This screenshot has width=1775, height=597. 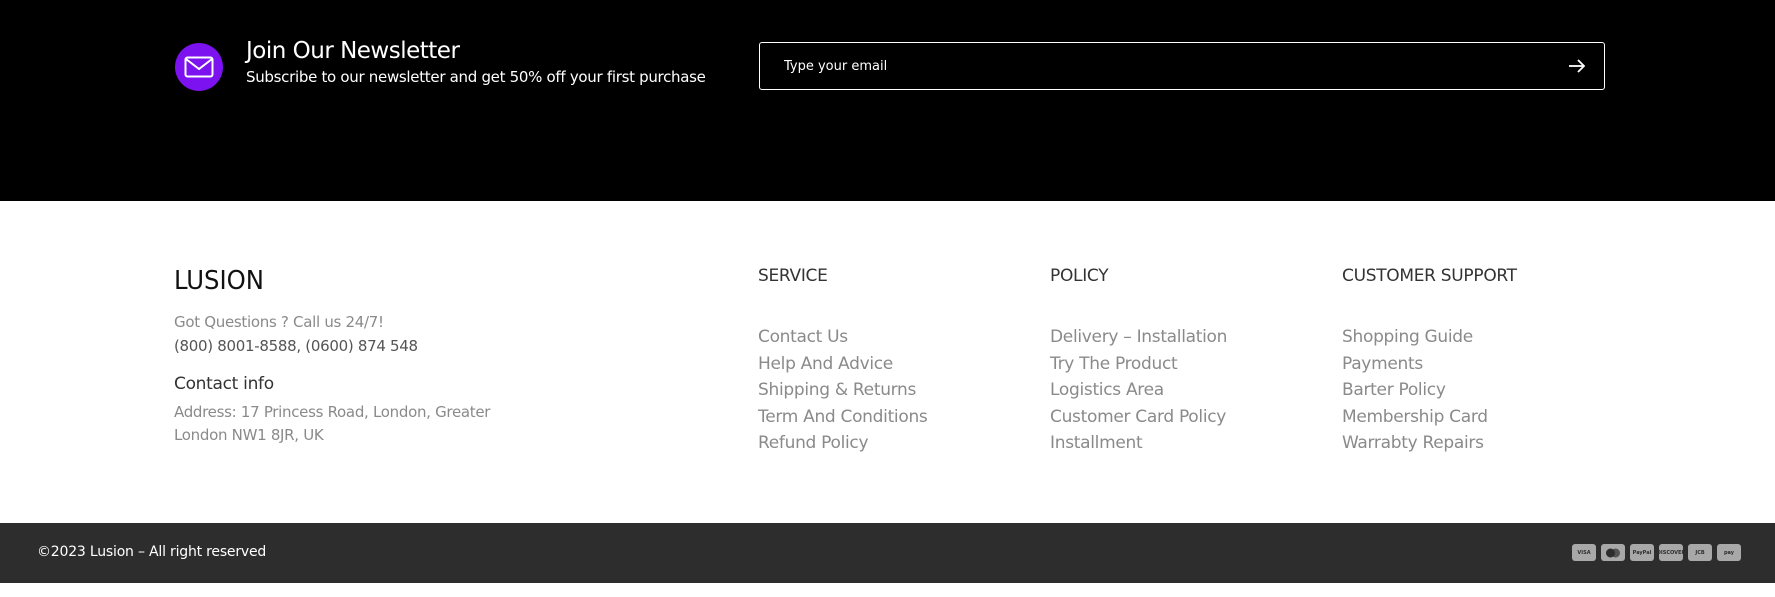 I want to click on footer-link-shipping-returns: Shipping & Returns, so click(x=843, y=390).